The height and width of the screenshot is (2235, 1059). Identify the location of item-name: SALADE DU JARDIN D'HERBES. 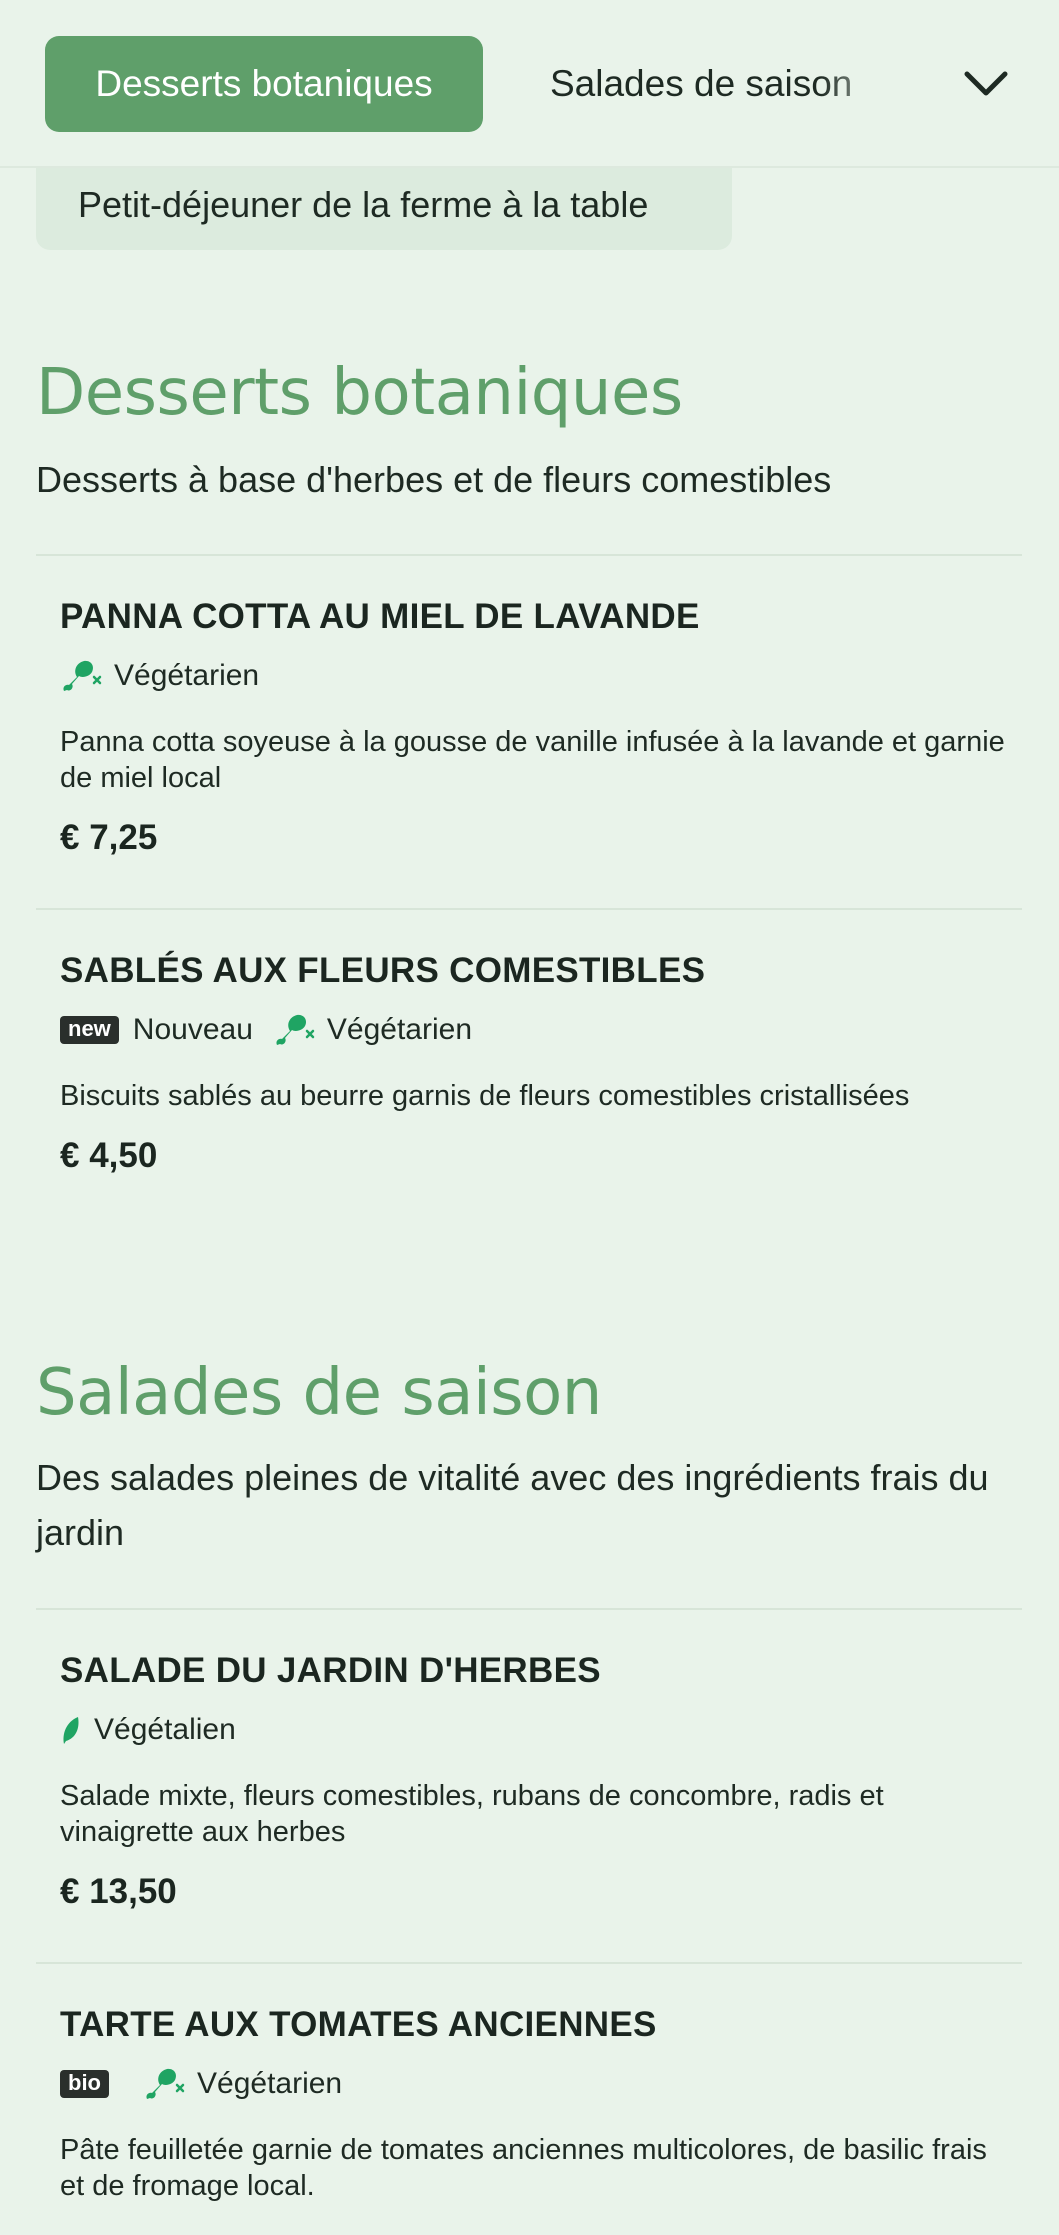
(330, 1670).